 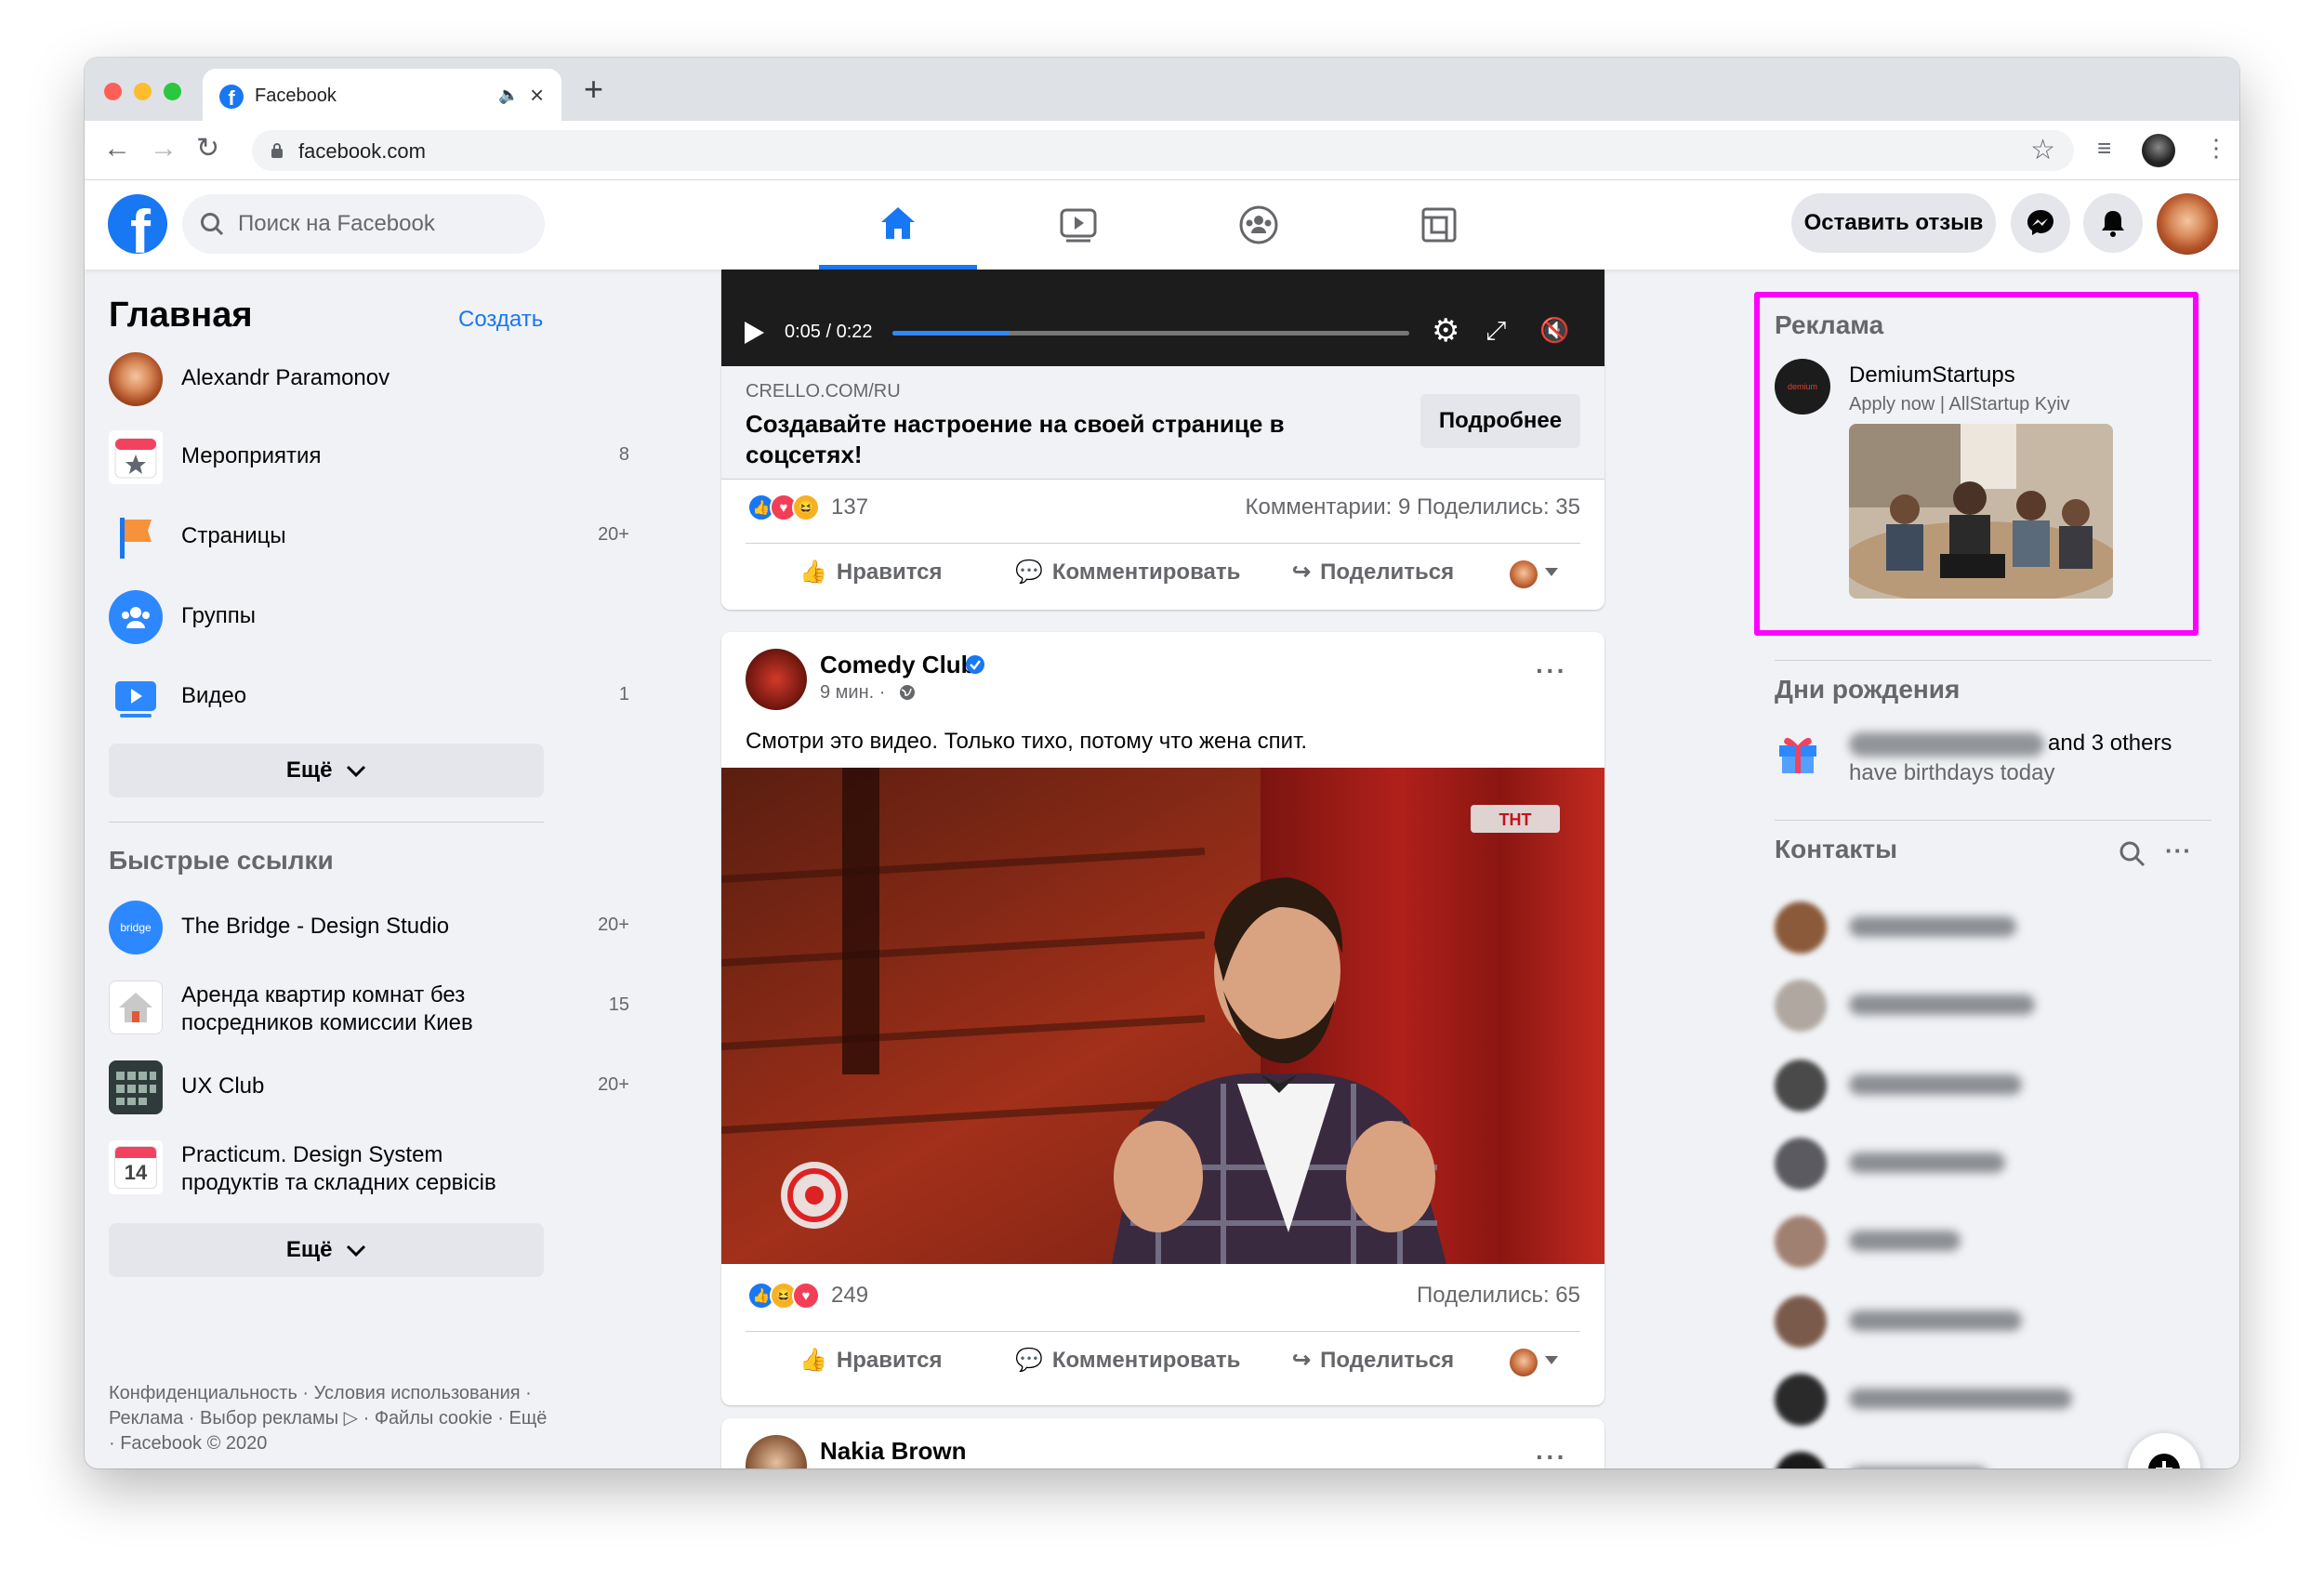 I want to click on author-avatar, so click(x=776, y=1451).